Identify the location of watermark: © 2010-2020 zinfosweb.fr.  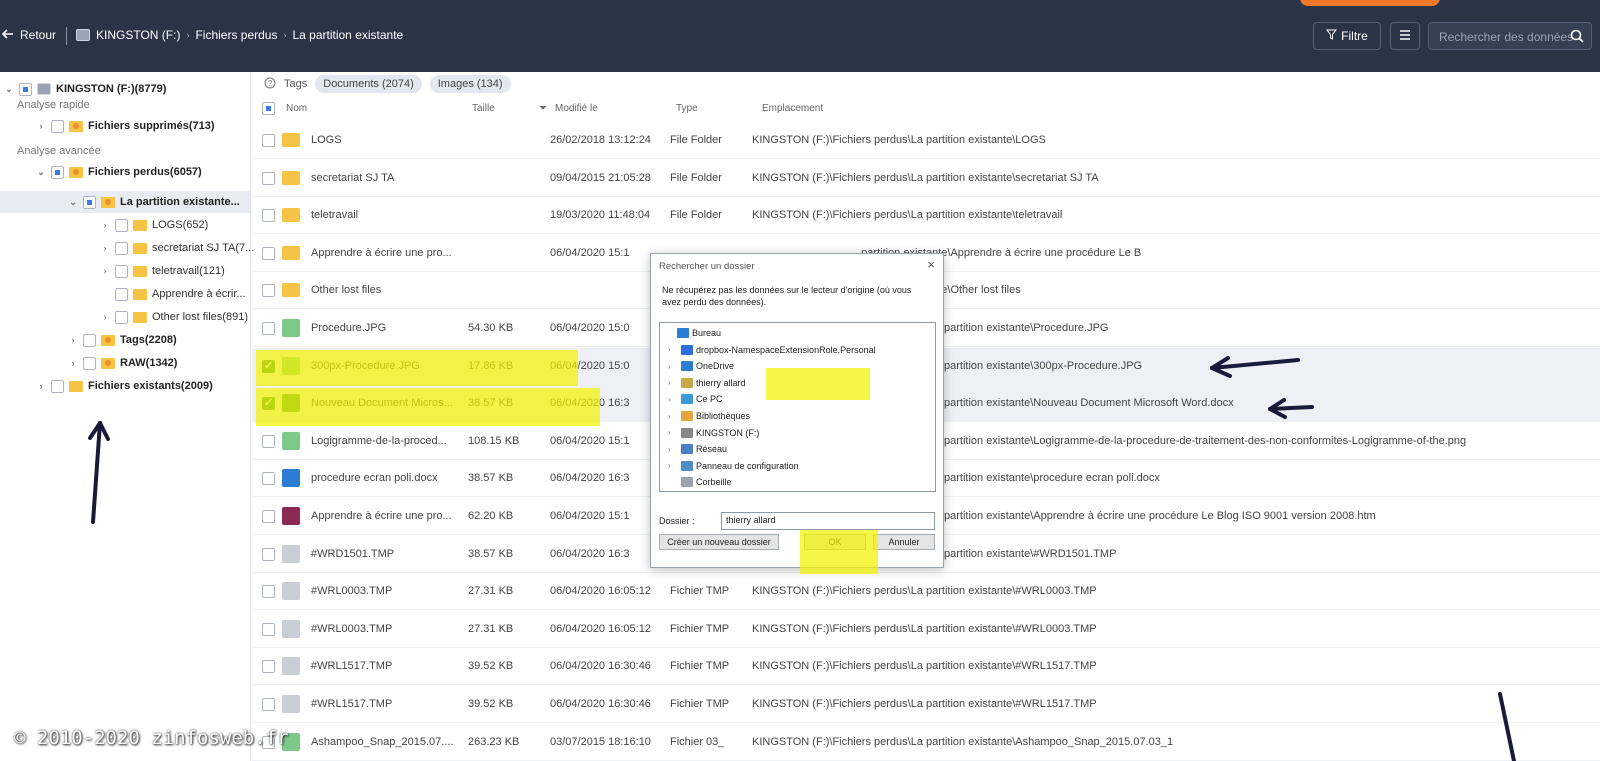
(151, 738).